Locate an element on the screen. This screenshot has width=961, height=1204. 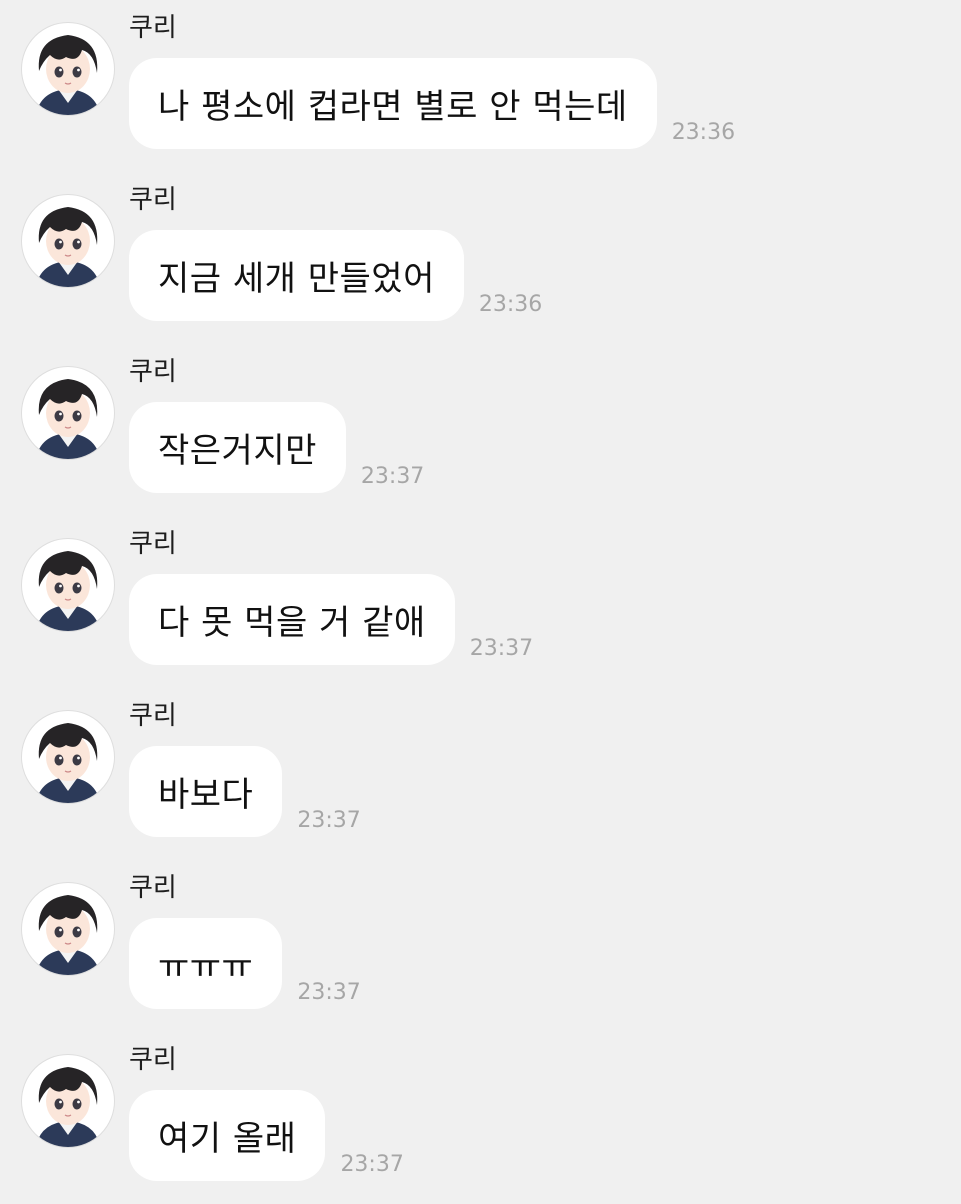
message-bubble: 작은거지만 is located at coordinates (237, 447).